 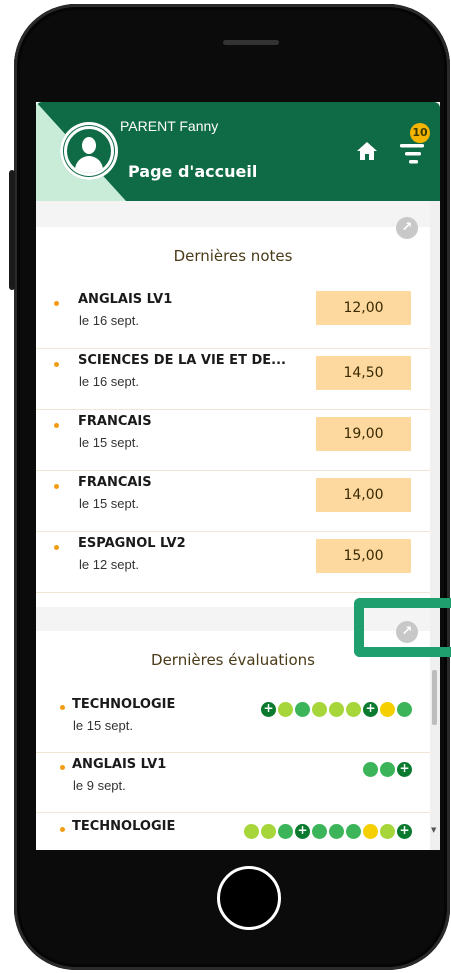 What do you see at coordinates (363, 556) in the screenshot?
I see `note-grade: 15,00` at bounding box center [363, 556].